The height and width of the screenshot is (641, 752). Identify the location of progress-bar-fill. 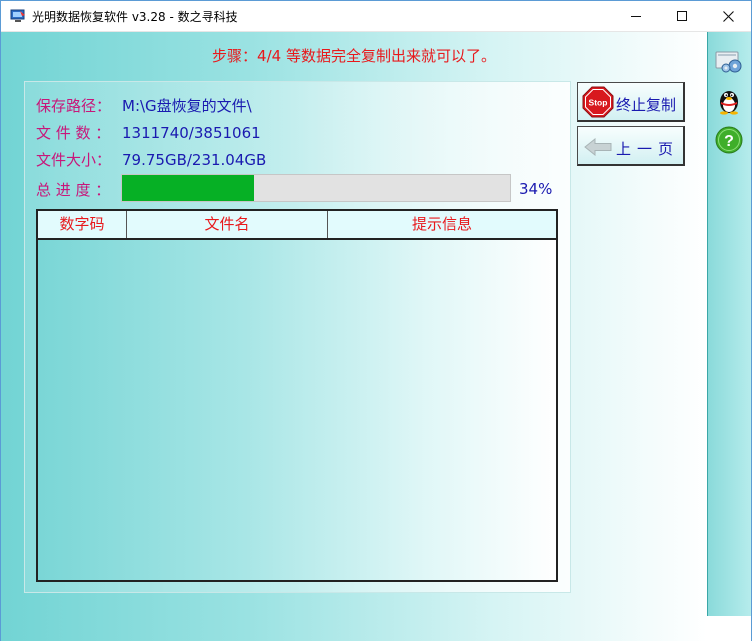
(188, 188).